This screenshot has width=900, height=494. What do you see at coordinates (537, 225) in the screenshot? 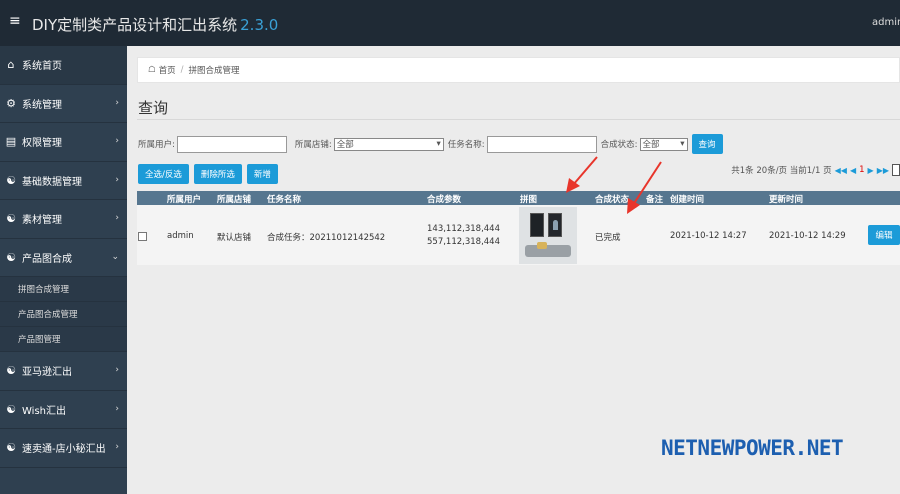
I see `thumbnail-frame-left` at bounding box center [537, 225].